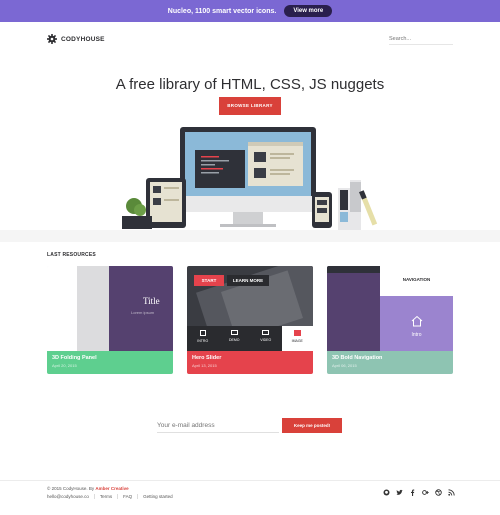 The height and width of the screenshot is (515, 500). I want to click on dribbble-icon, so click(438, 492).